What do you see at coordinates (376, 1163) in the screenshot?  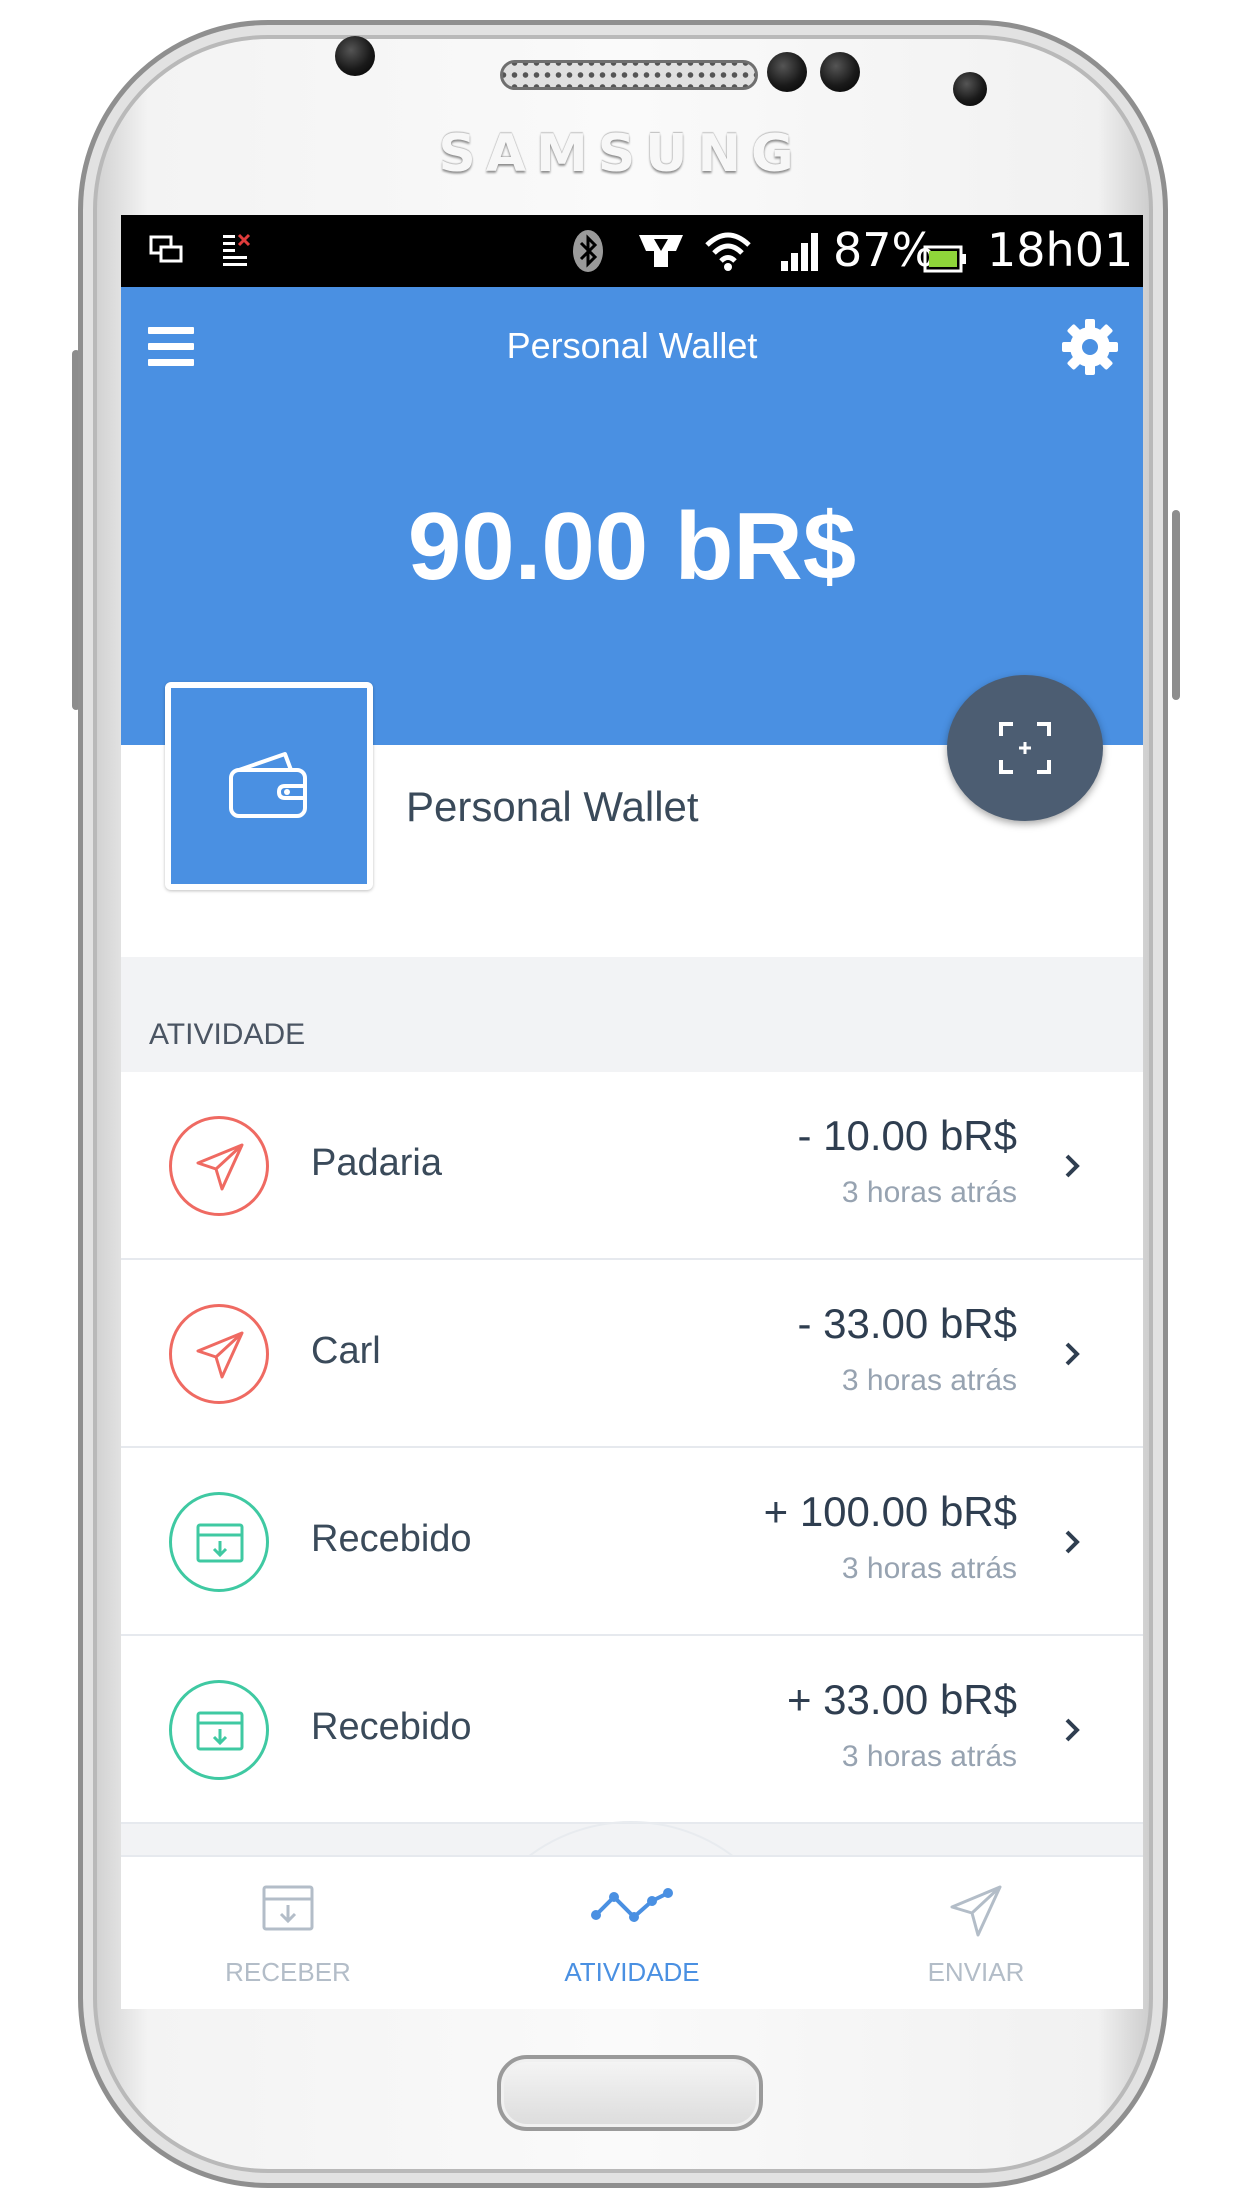 I see `transaction-name: Padaria` at bounding box center [376, 1163].